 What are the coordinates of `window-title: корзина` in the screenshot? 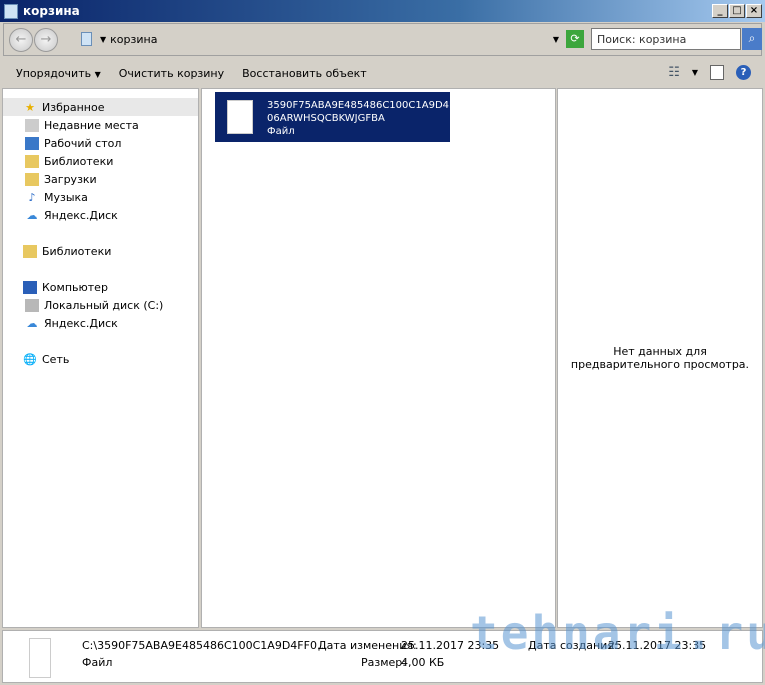 It's located at (51, 11).